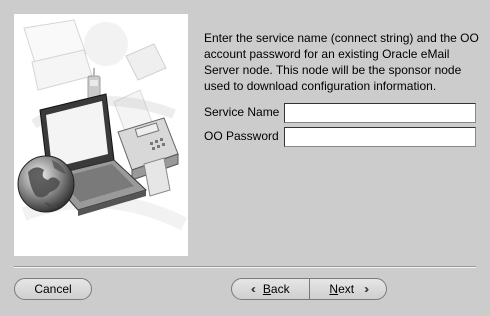  What do you see at coordinates (46, 184) in the screenshot?
I see `globe-icon` at bounding box center [46, 184].